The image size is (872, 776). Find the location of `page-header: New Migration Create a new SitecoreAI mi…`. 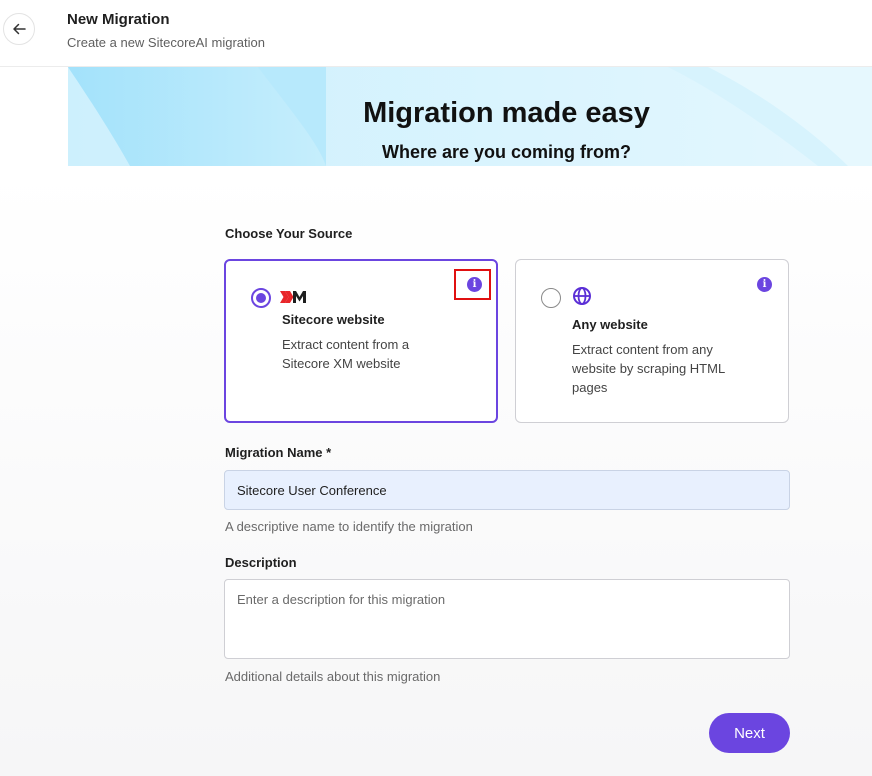

page-header: New Migration Create a new SitecoreAI mi… is located at coordinates (436, 33).